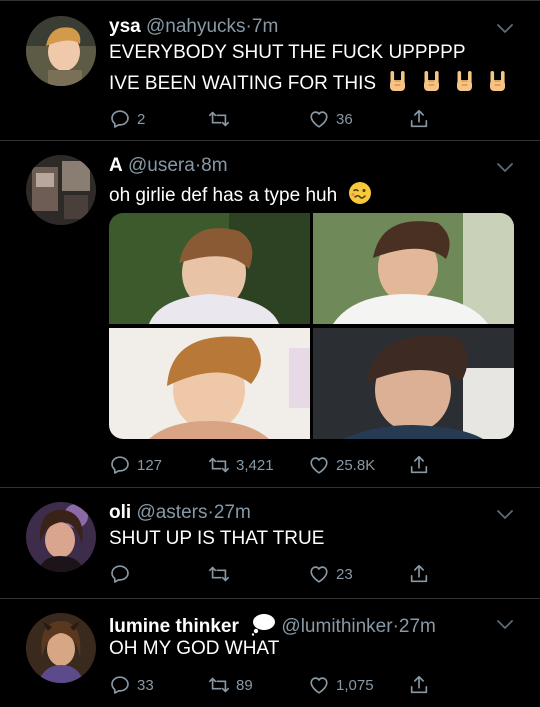 The image size is (540, 707). I want to click on tweet-header: oli @asters·27m, so click(180, 513).